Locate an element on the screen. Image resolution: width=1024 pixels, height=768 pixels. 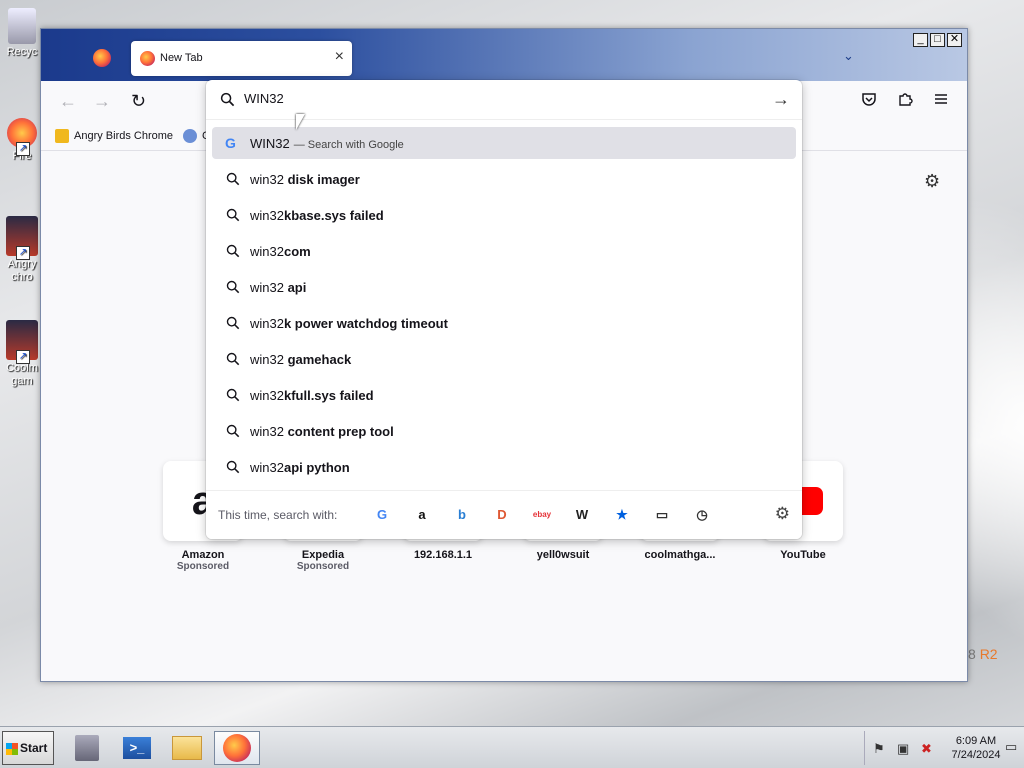
tabs-engine-icon: ▭ is located at coordinates (662, 515).